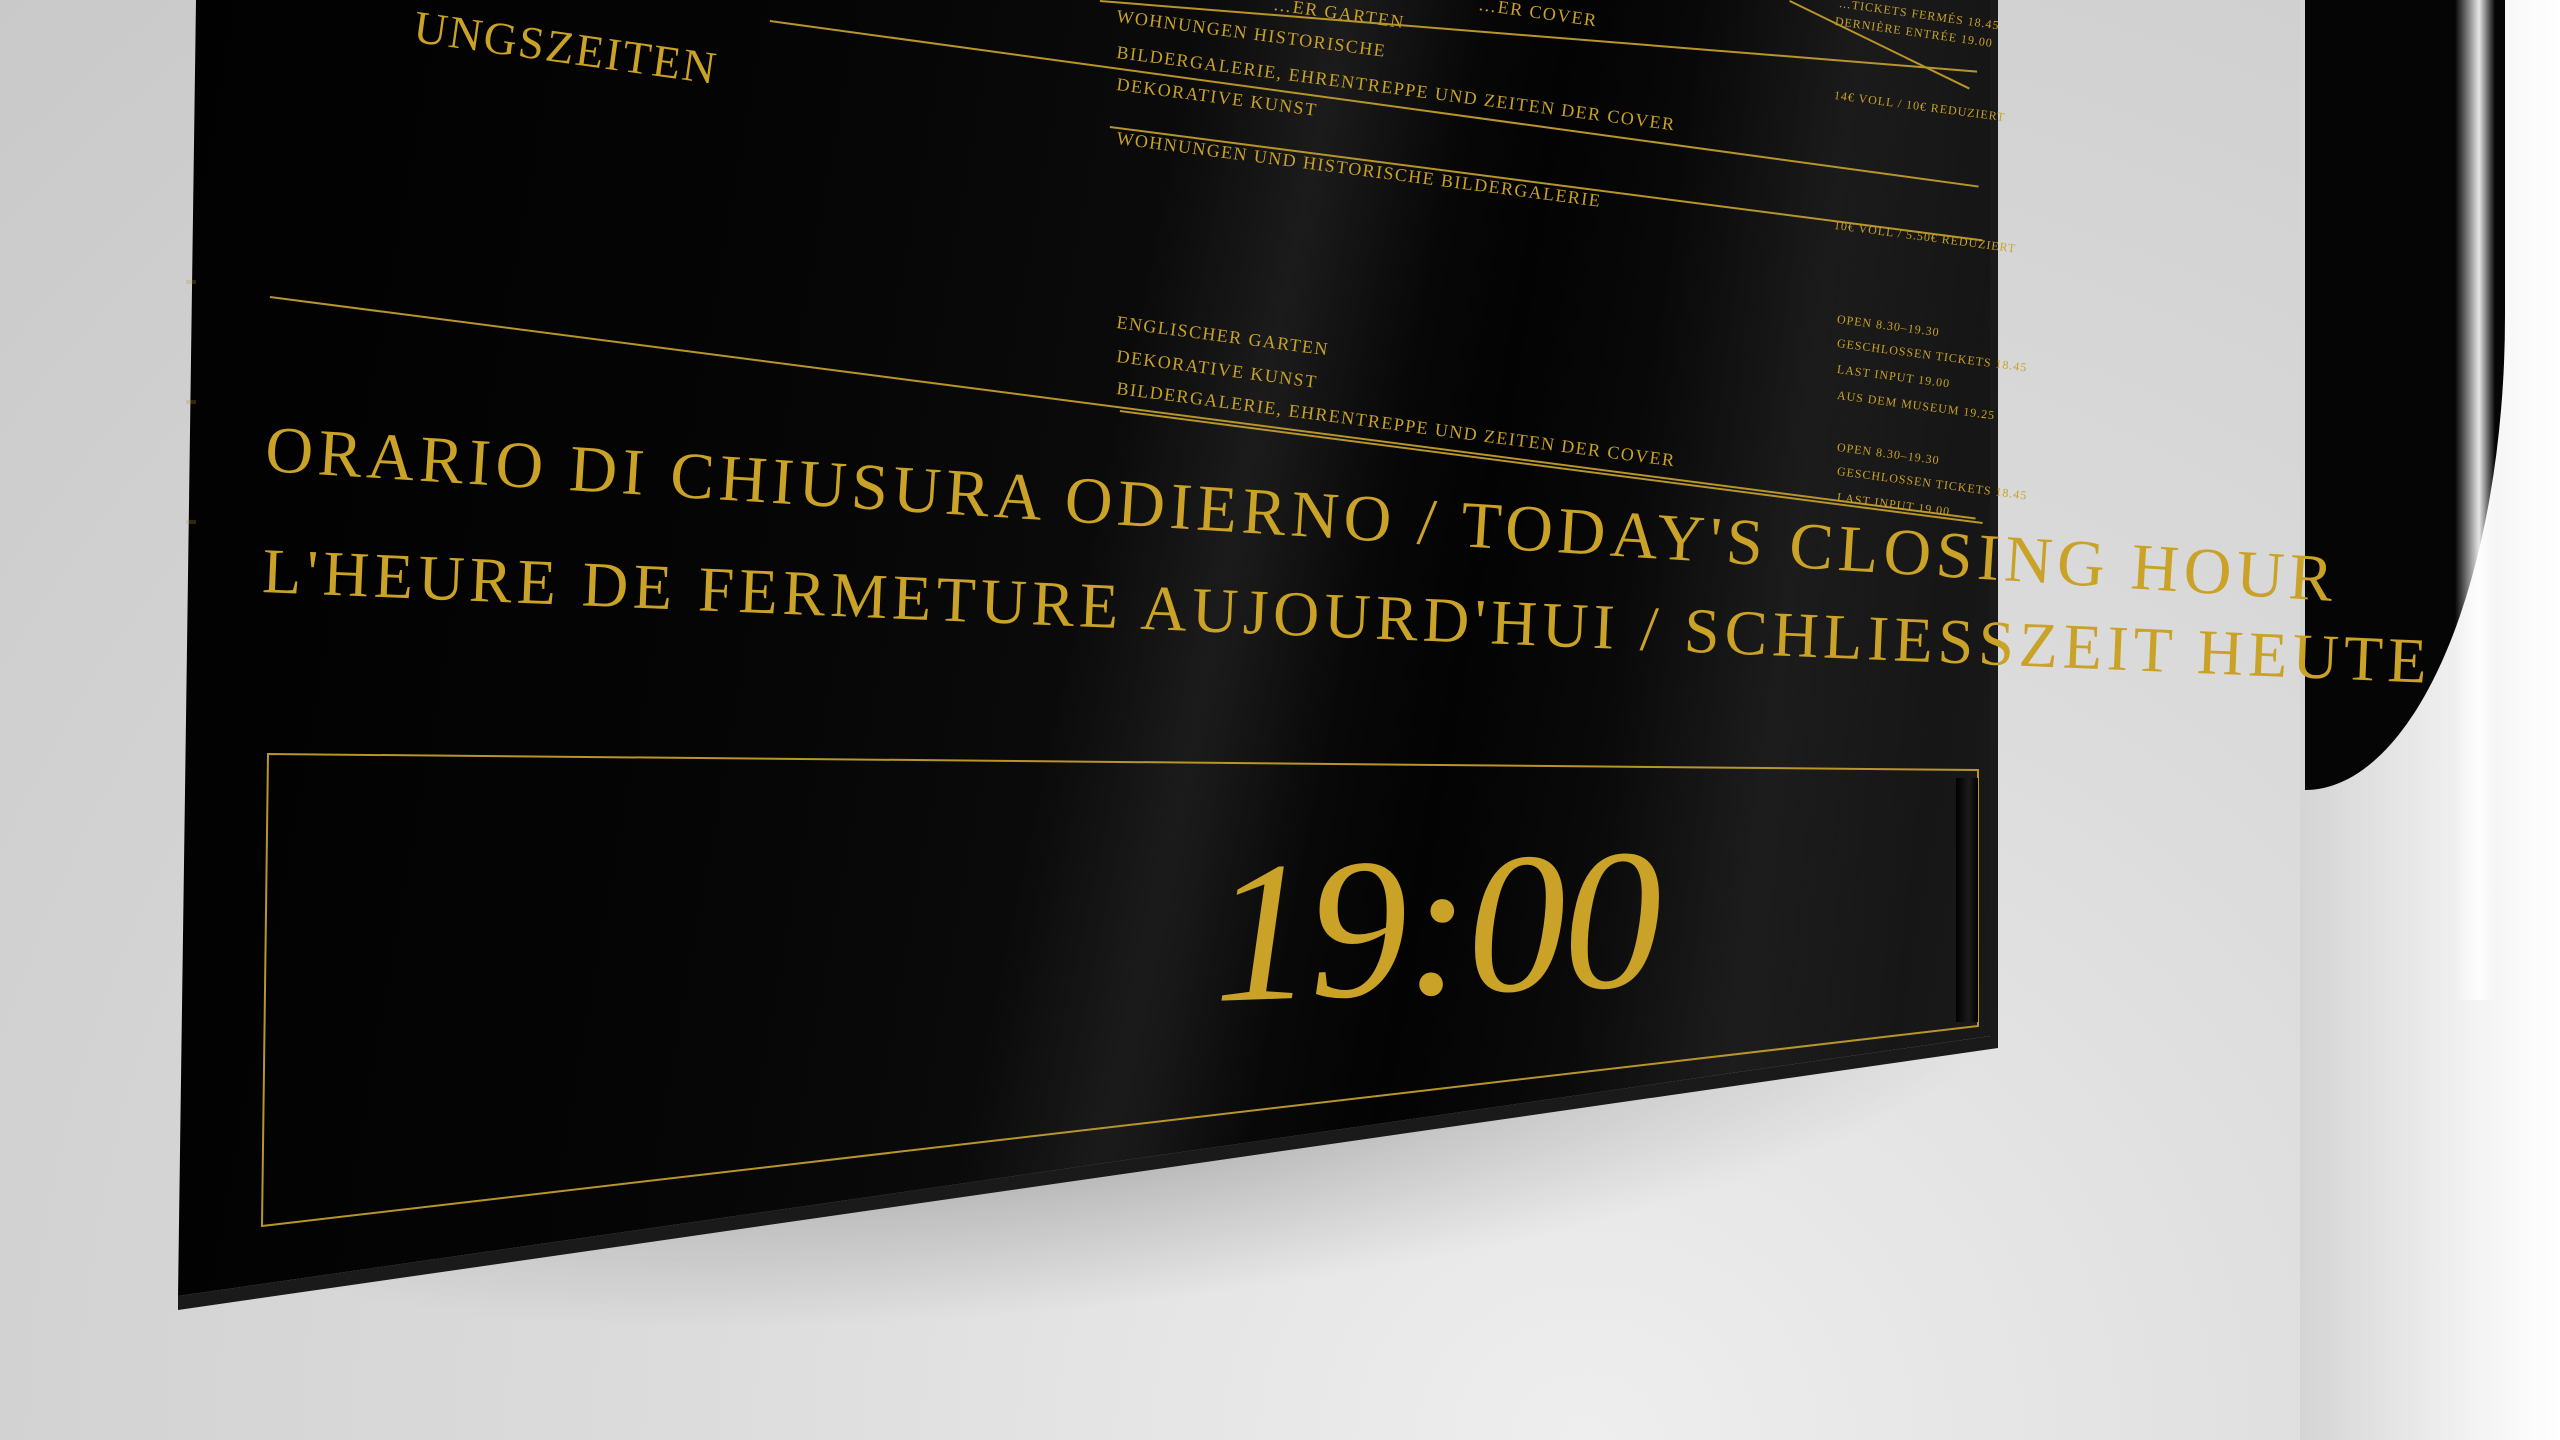 The image size is (2560, 1440). I want to click on closing-time-value: 19:00, so click(1435, 926).